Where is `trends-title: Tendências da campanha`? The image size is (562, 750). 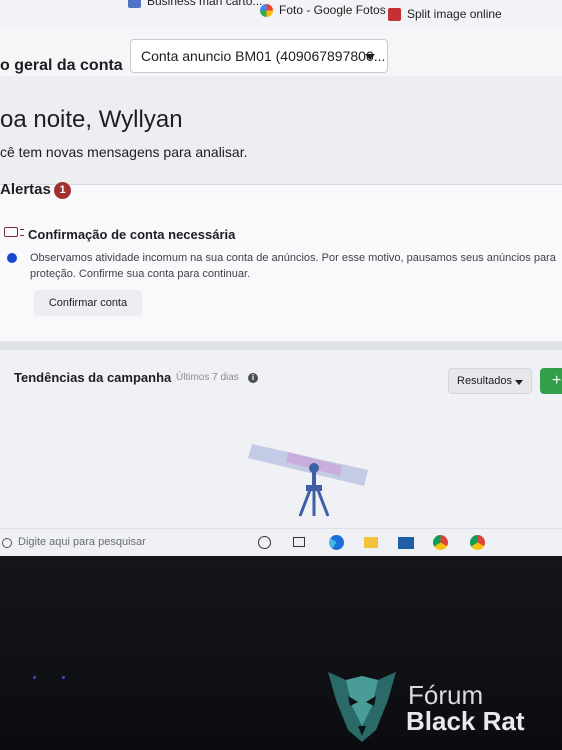 trends-title: Tendências da campanha is located at coordinates (93, 377).